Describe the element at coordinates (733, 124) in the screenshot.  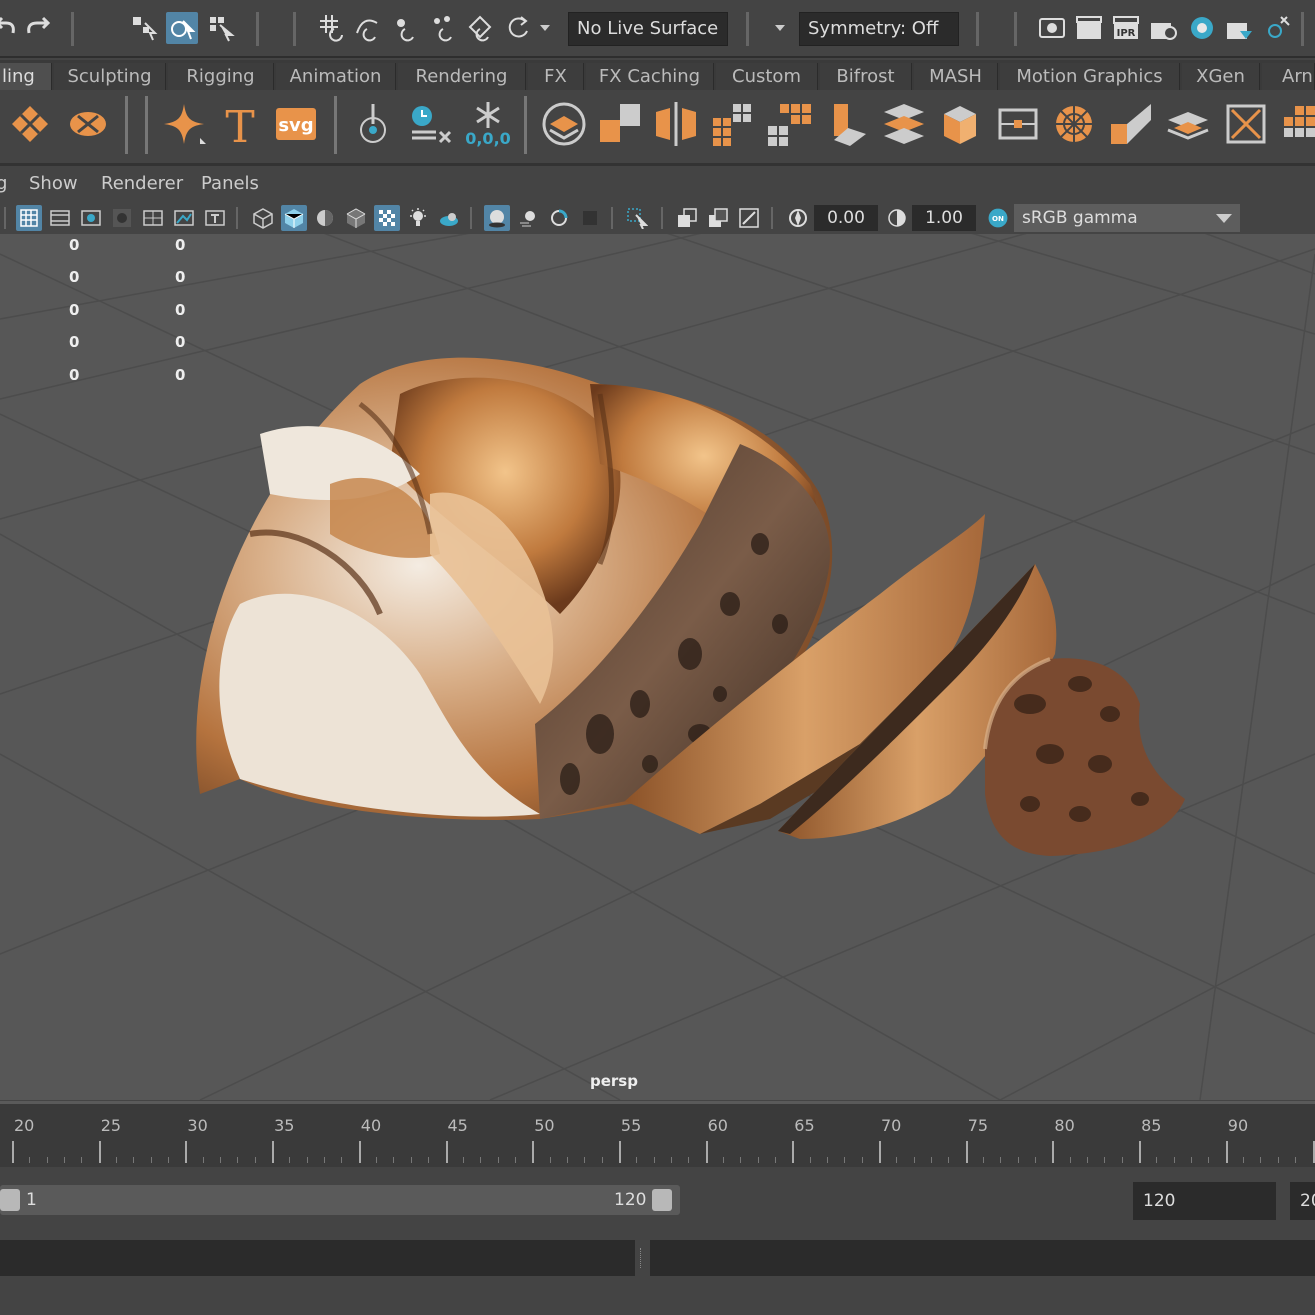
I see `extract-icon` at that location.